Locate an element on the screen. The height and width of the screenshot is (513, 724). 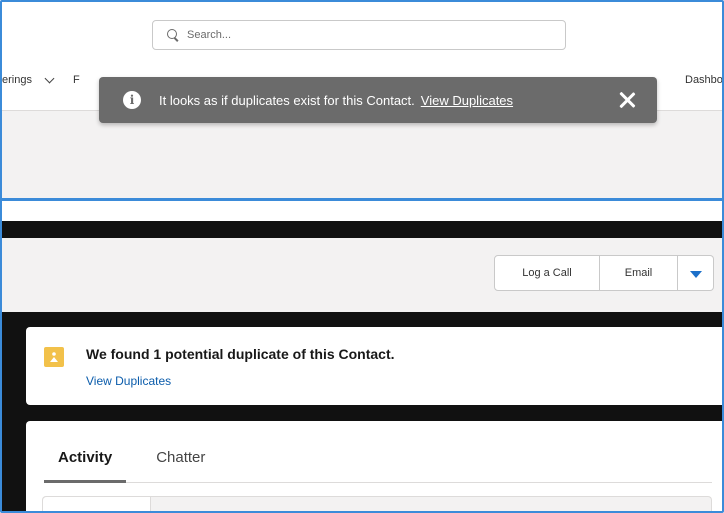
search-input is located at coordinates (367, 35).